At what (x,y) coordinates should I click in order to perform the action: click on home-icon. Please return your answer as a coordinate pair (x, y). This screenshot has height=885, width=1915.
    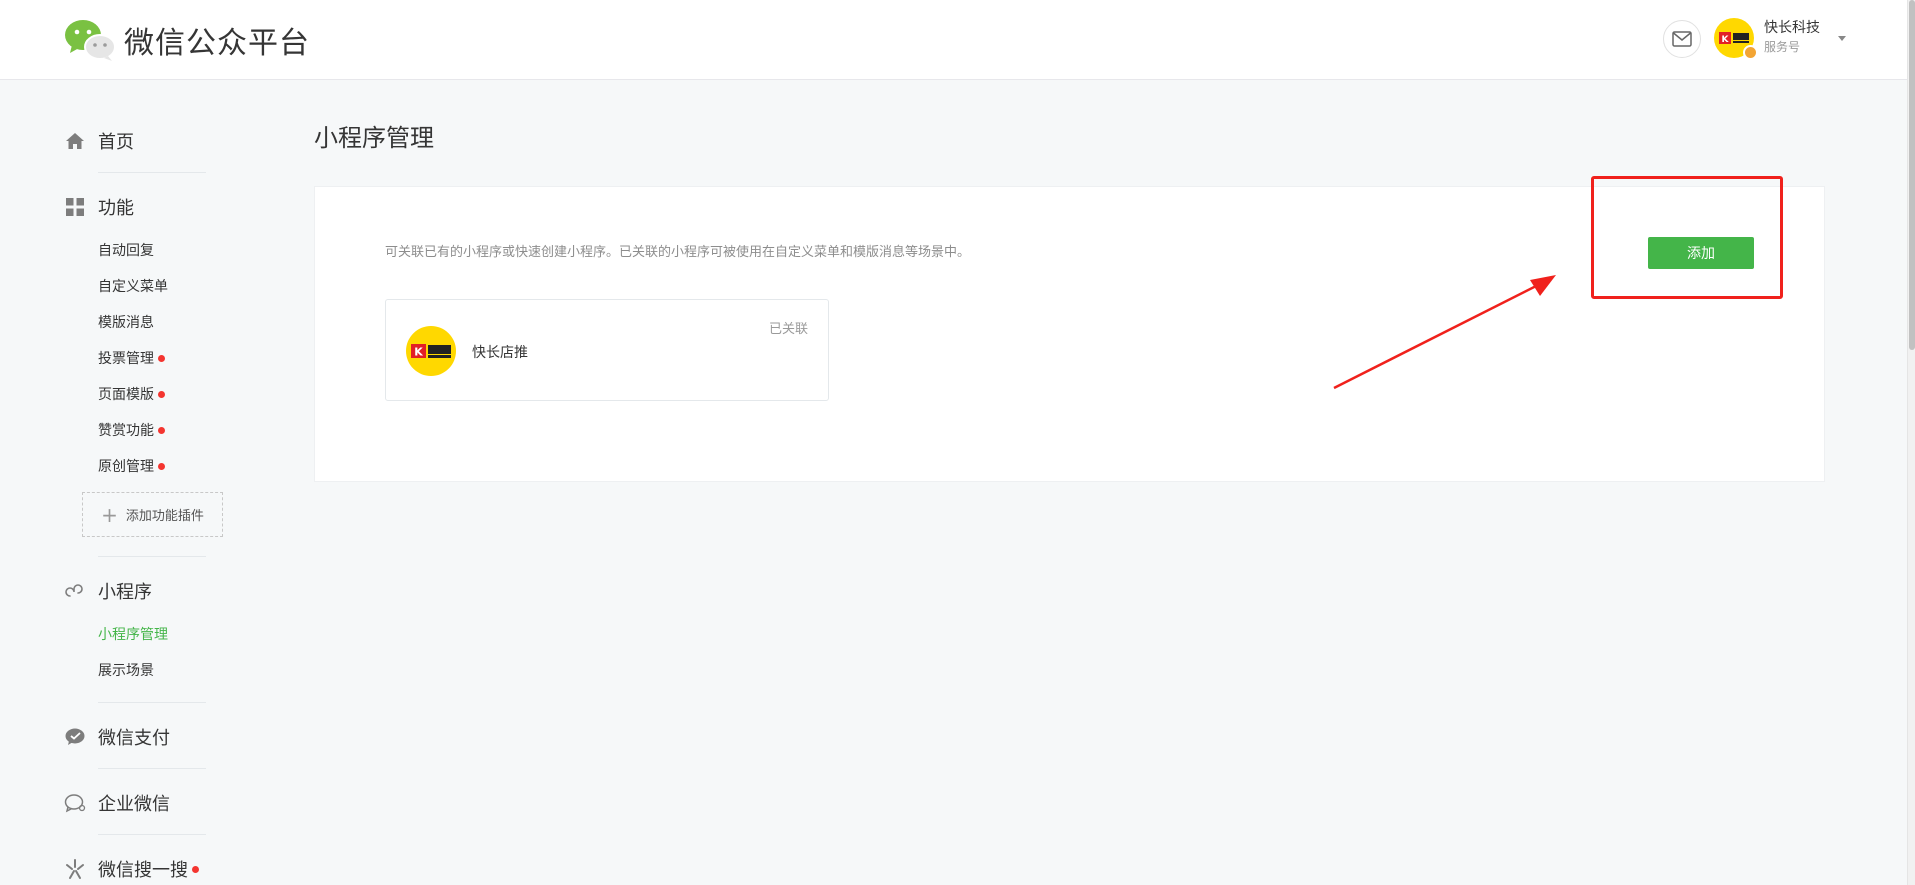
    Looking at the image, I should click on (75, 141).